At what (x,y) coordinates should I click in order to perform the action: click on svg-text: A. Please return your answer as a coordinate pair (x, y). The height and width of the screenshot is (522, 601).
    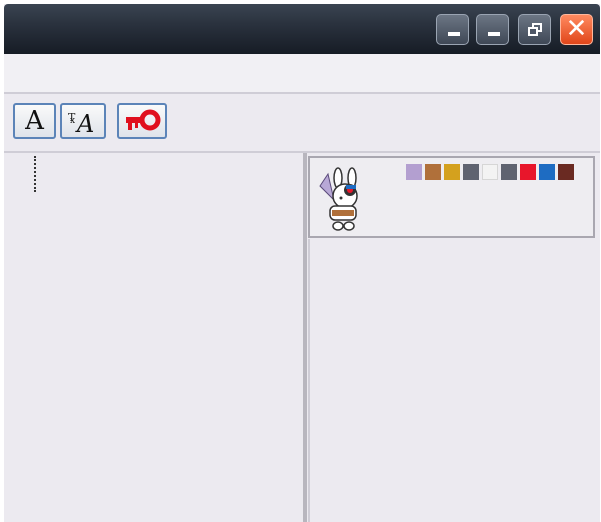
    Looking at the image, I should click on (84, 123).